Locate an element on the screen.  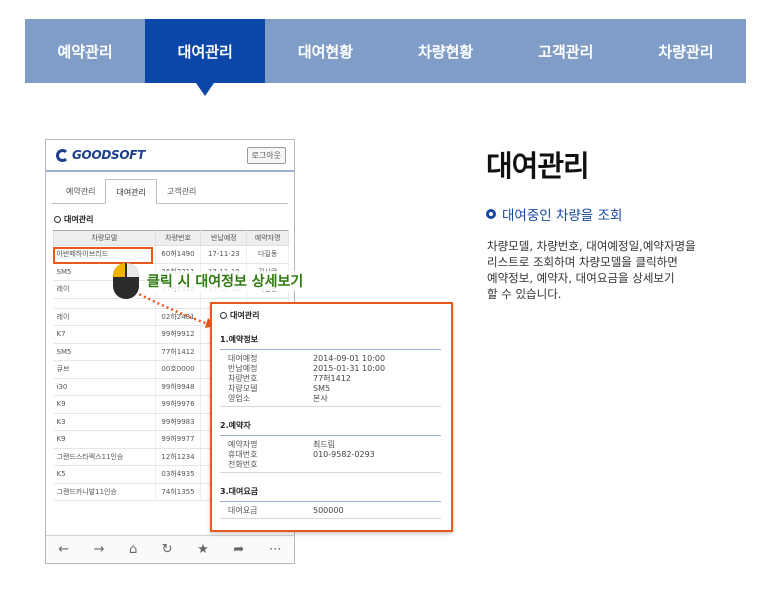
refresh-icon: ↻ is located at coordinates (167, 549).